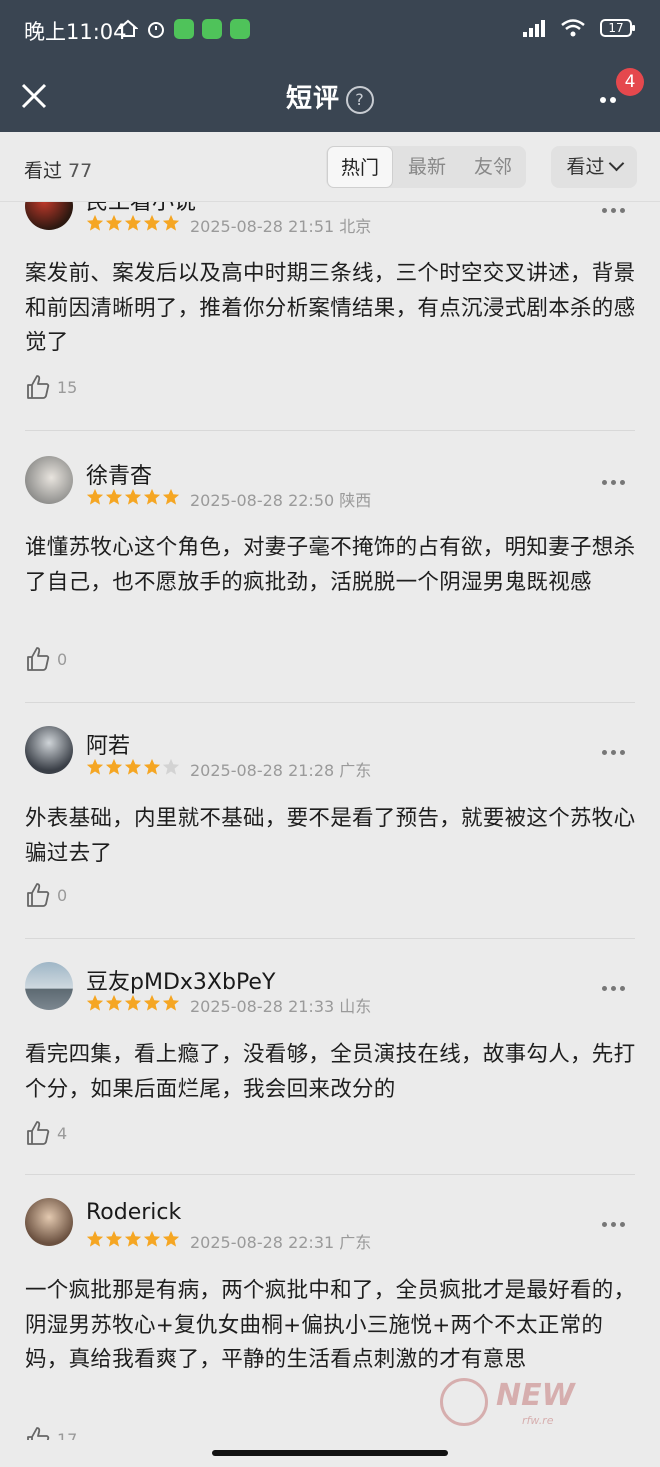  I want to click on star-empty-icon, so click(171, 766).